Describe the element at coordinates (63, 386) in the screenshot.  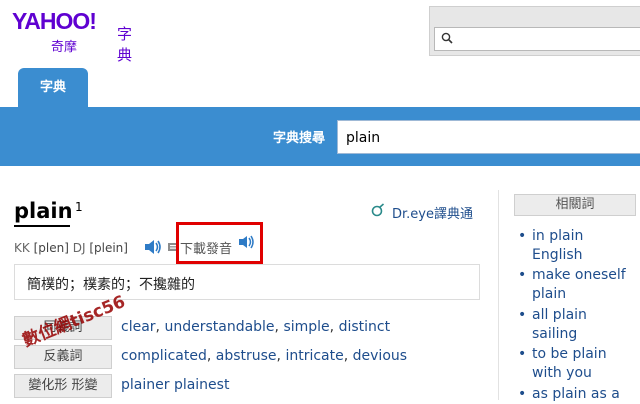
I see `inflections-tag: 變化形 形變` at that location.